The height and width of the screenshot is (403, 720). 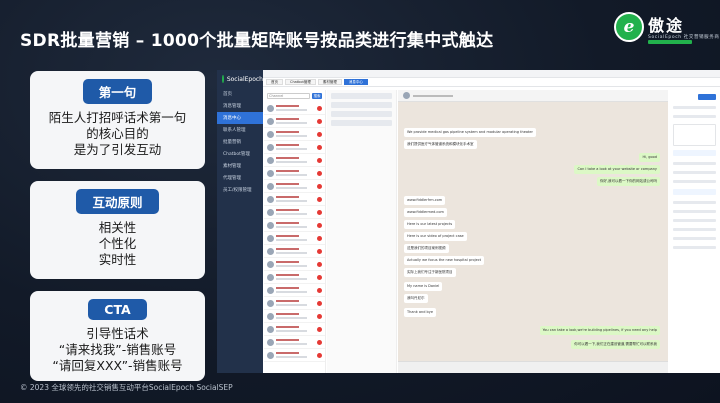 What do you see at coordinates (491, 82) in the screenshot?
I see `app-tabs: 首页 Chatbot管理 素材管理 消息中心` at bounding box center [491, 82].